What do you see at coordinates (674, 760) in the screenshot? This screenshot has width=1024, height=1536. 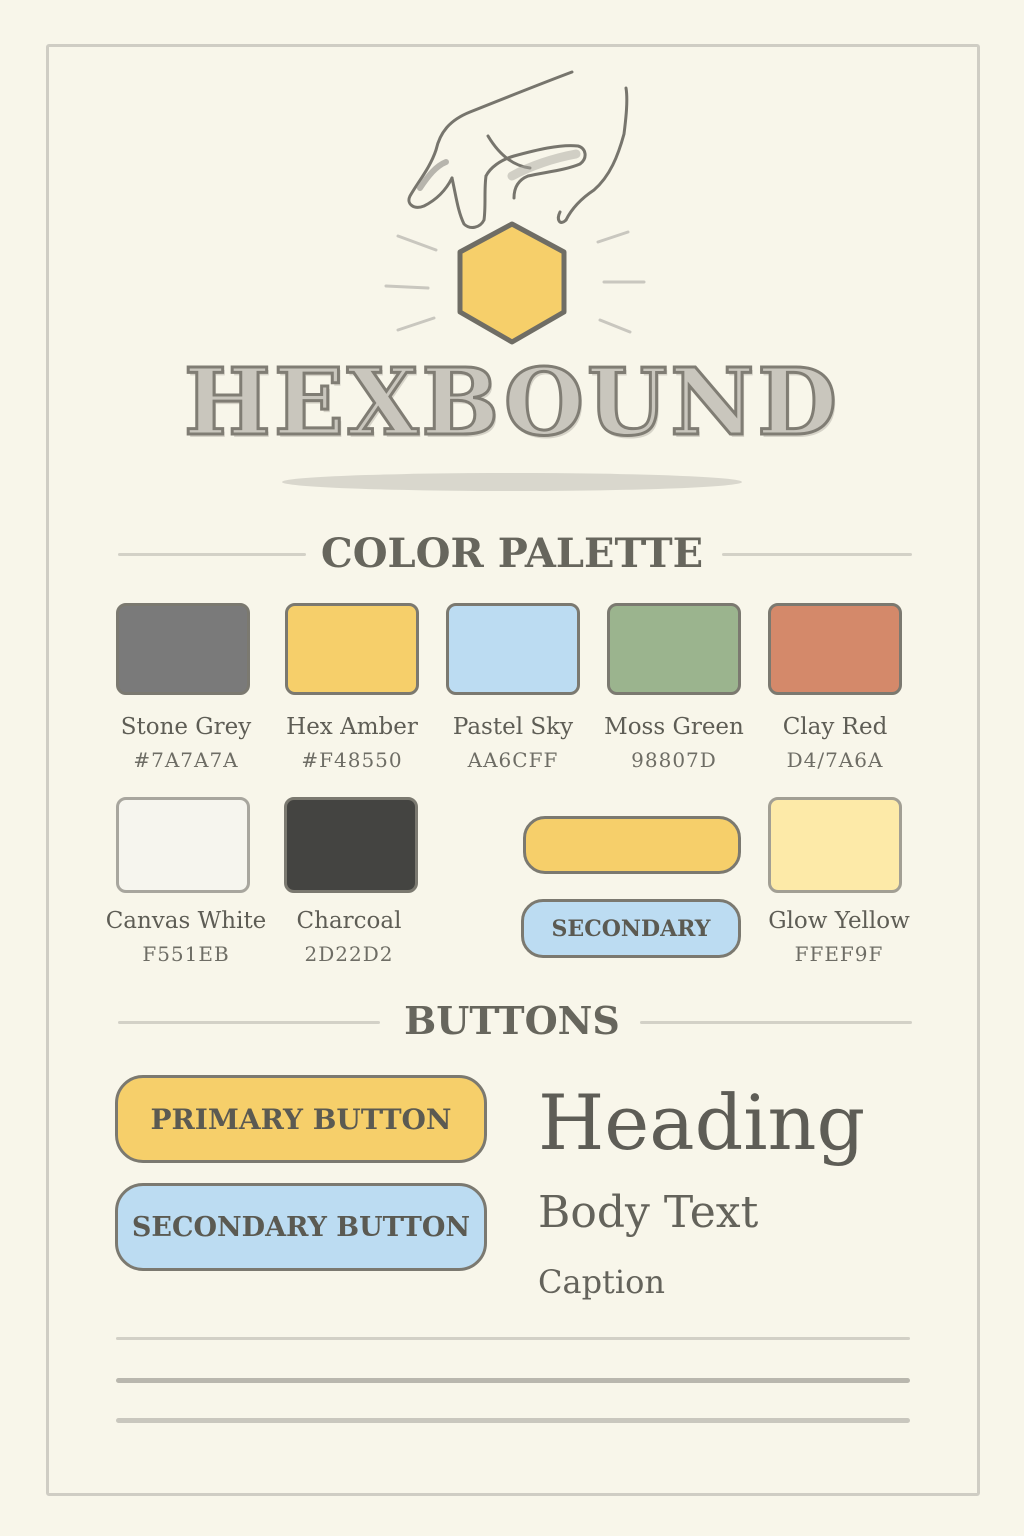 I see `swatch-hex: 98807D` at bounding box center [674, 760].